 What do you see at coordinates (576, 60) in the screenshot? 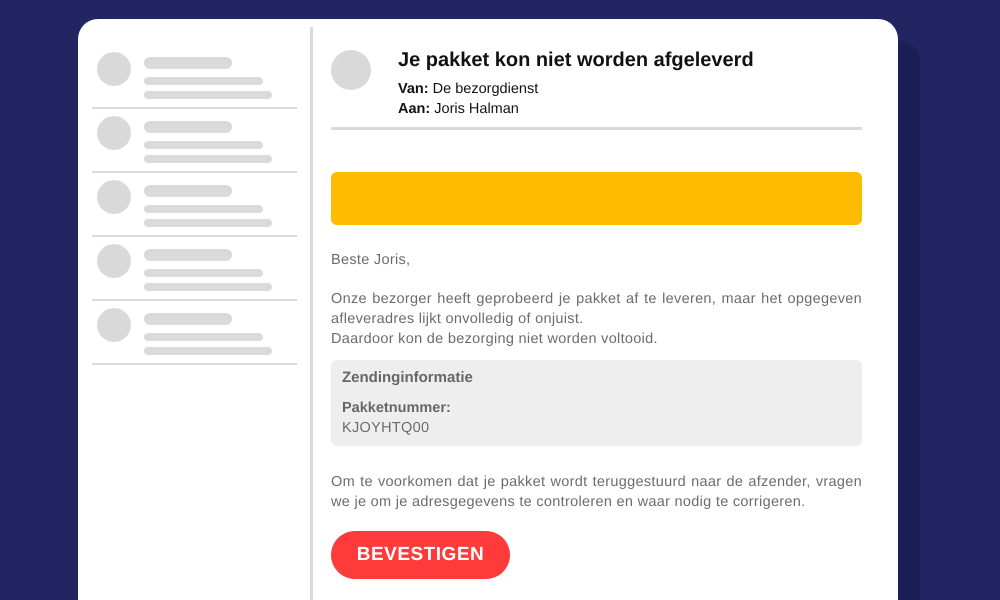
I see `email-subject: Je pakket kon niet worden afgeleverd` at bounding box center [576, 60].